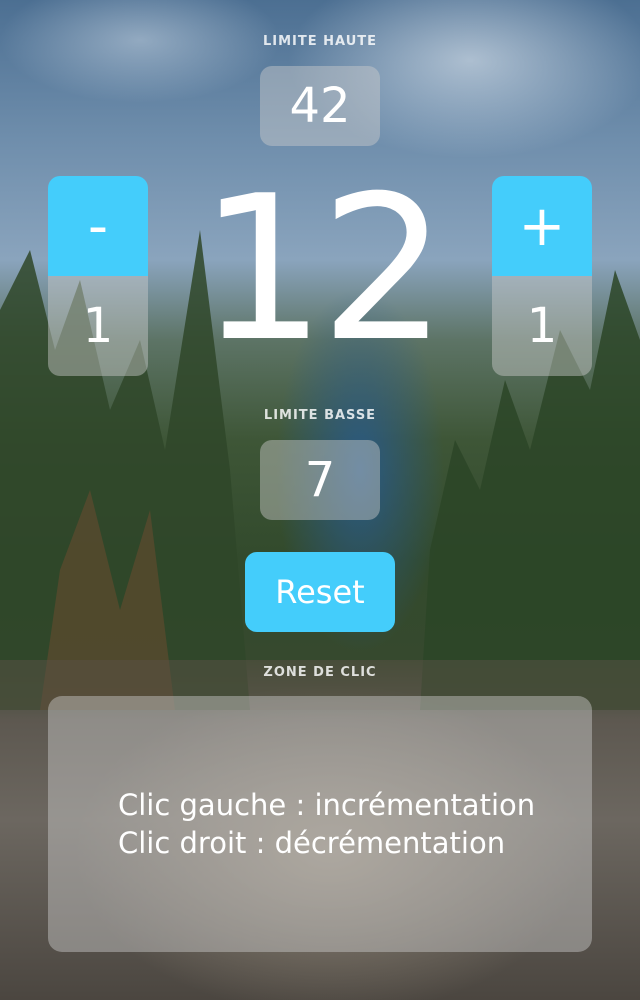 Image resolution: width=640 pixels, height=1000 pixels. I want to click on increment-button: +, so click(542, 226).